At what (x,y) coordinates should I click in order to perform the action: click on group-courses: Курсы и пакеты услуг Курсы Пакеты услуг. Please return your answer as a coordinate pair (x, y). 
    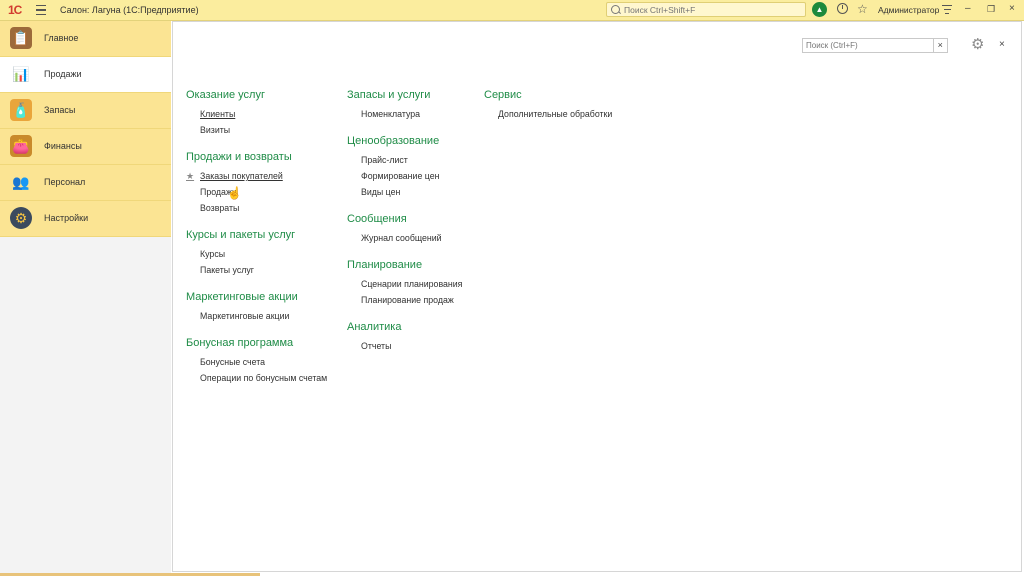
    Looking at the image, I should click on (256, 254).